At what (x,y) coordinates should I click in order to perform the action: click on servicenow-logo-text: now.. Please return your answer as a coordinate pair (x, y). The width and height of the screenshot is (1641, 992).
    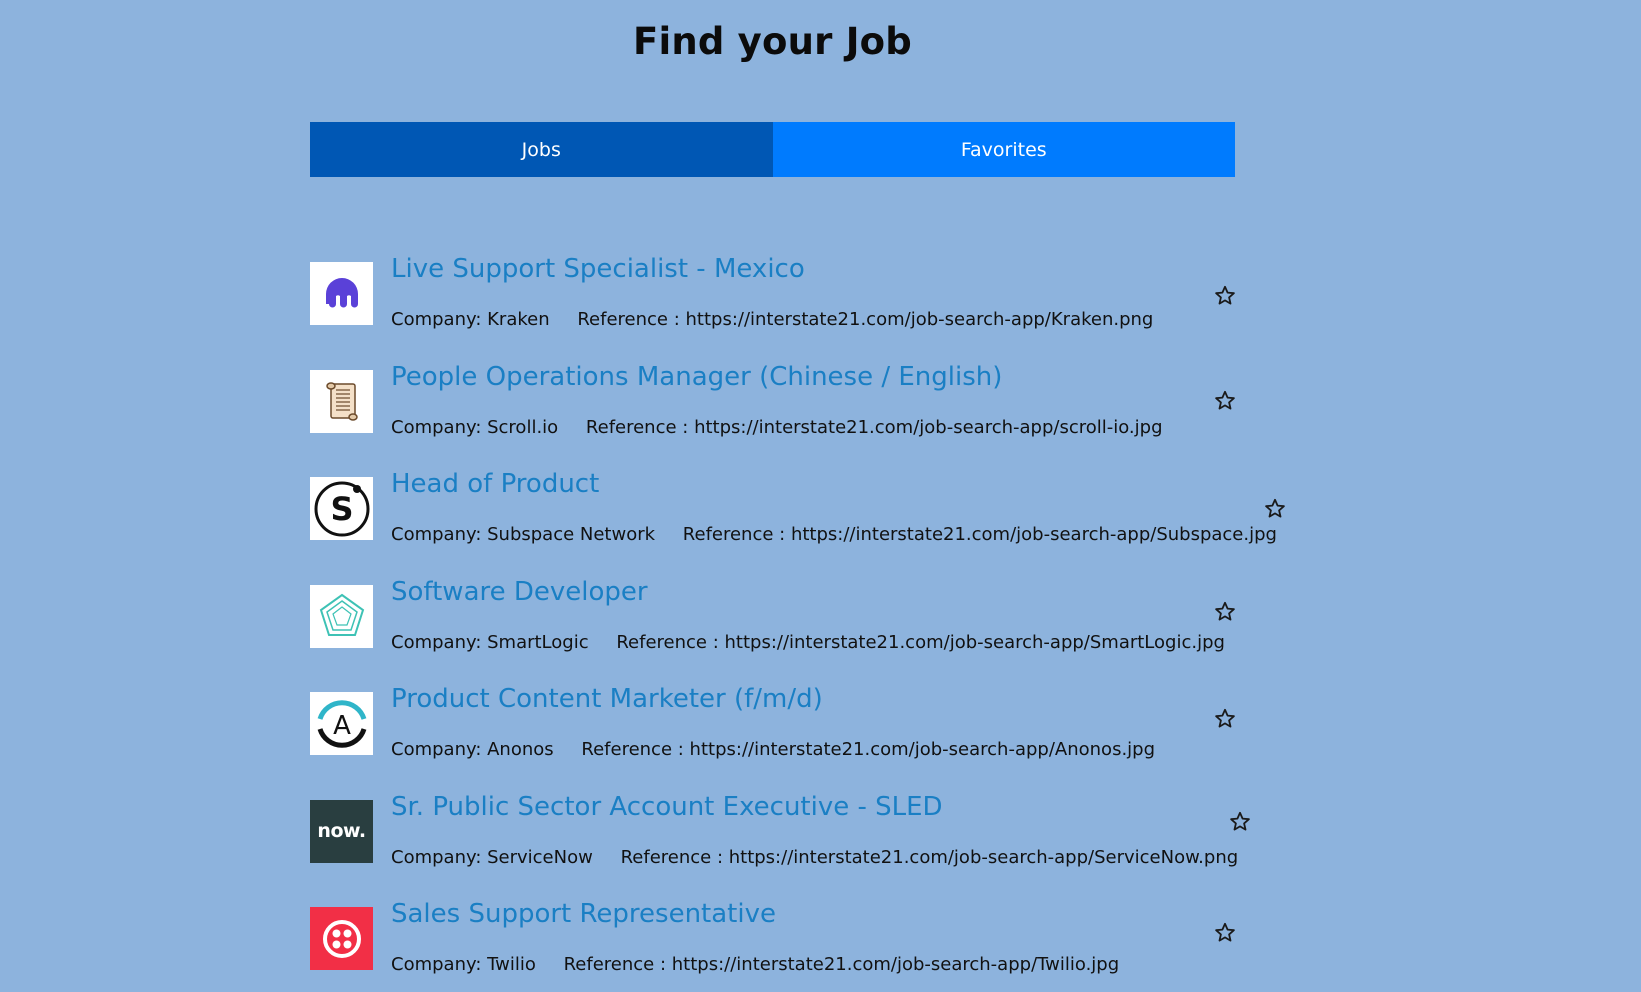
    Looking at the image, I should click on (341, 831).